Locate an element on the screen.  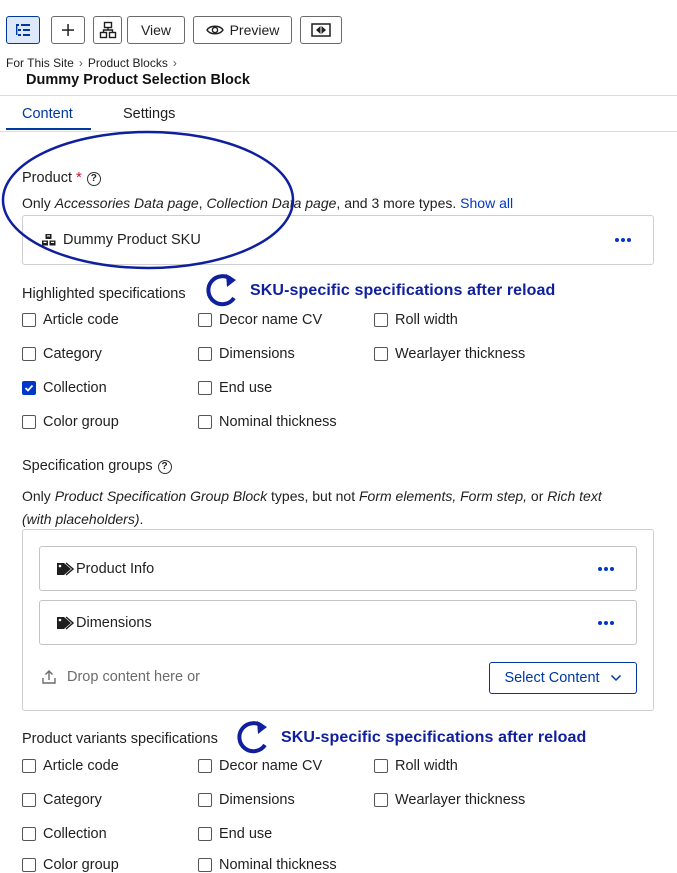
compare-button is located at coordinates (321, 30).